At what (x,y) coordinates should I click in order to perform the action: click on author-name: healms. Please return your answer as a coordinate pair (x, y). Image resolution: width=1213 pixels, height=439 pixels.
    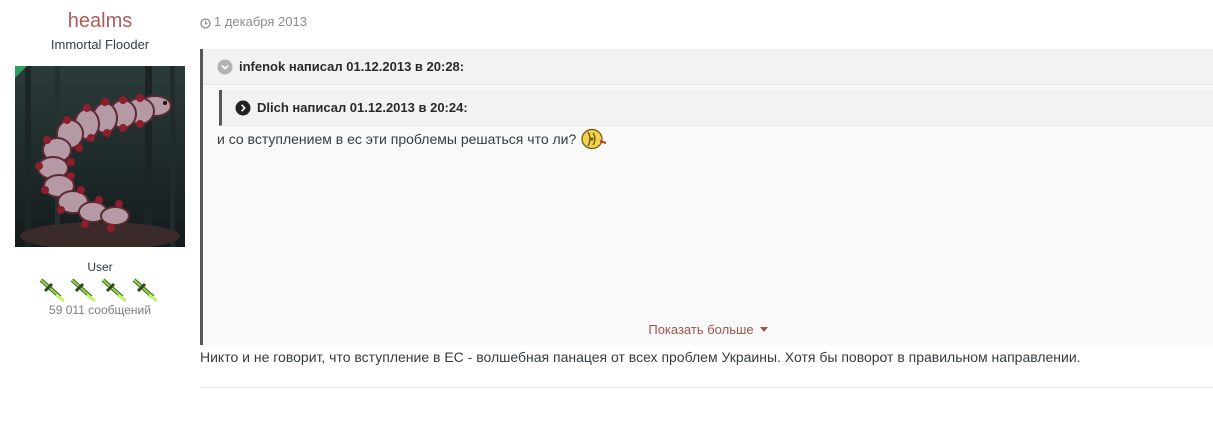
    Looking at the image, I should click on (100, 21).